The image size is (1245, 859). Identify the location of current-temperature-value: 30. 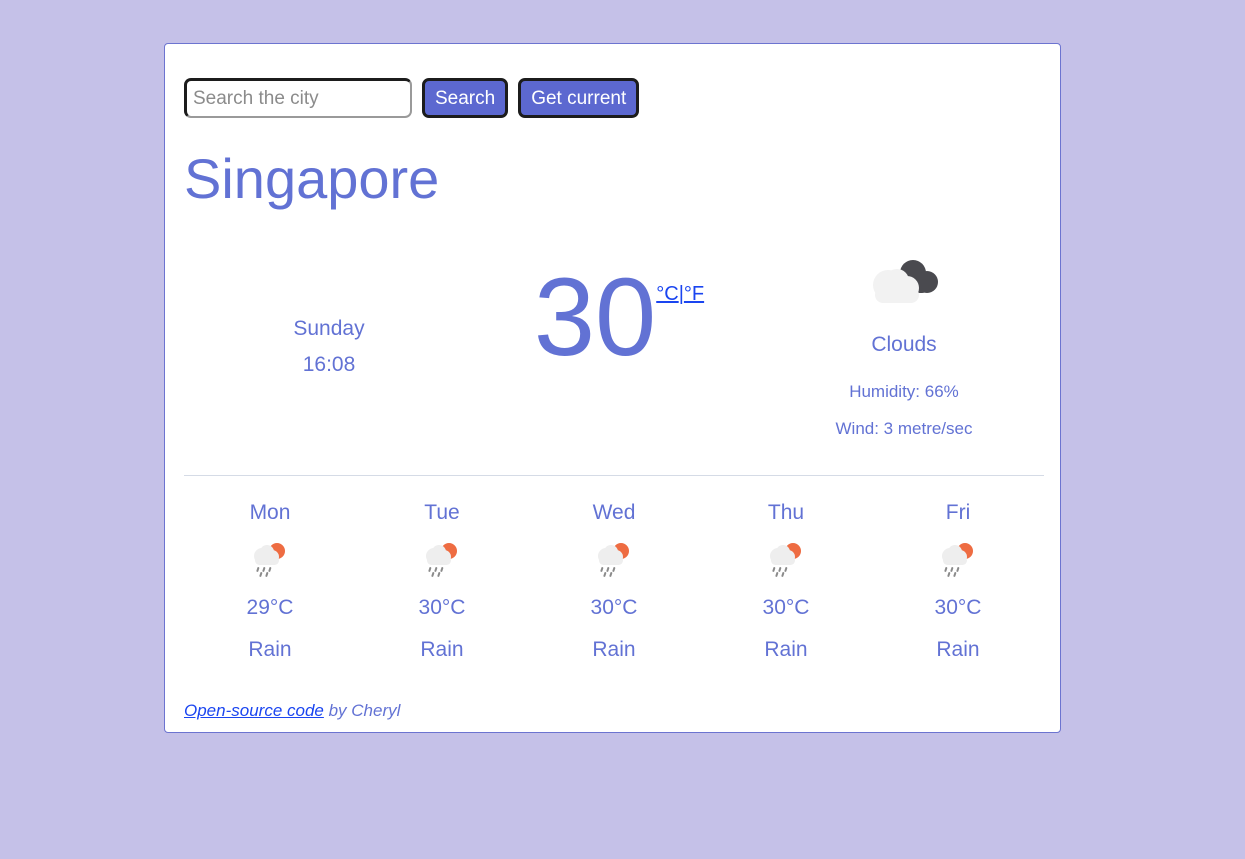
(595, 317).